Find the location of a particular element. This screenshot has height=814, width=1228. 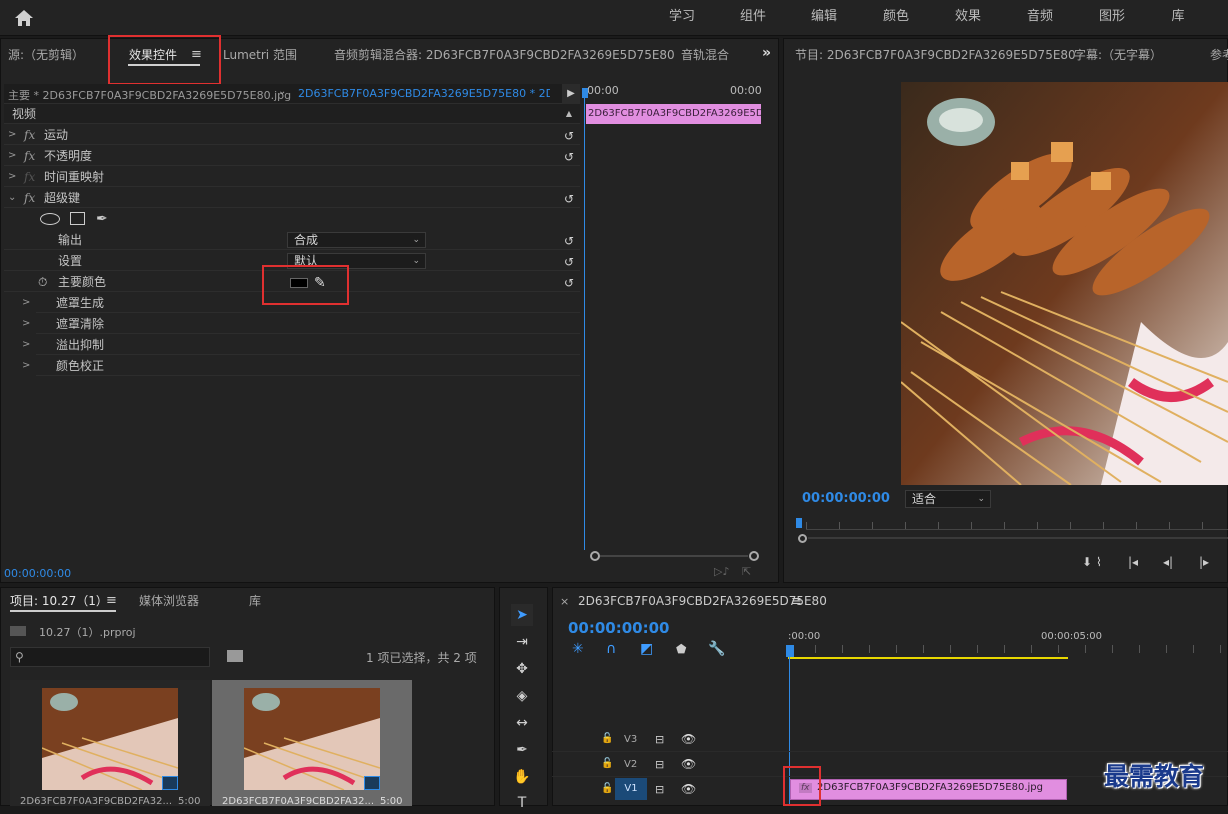

track-label-v1: V1 is located at coordinates (631, 789).